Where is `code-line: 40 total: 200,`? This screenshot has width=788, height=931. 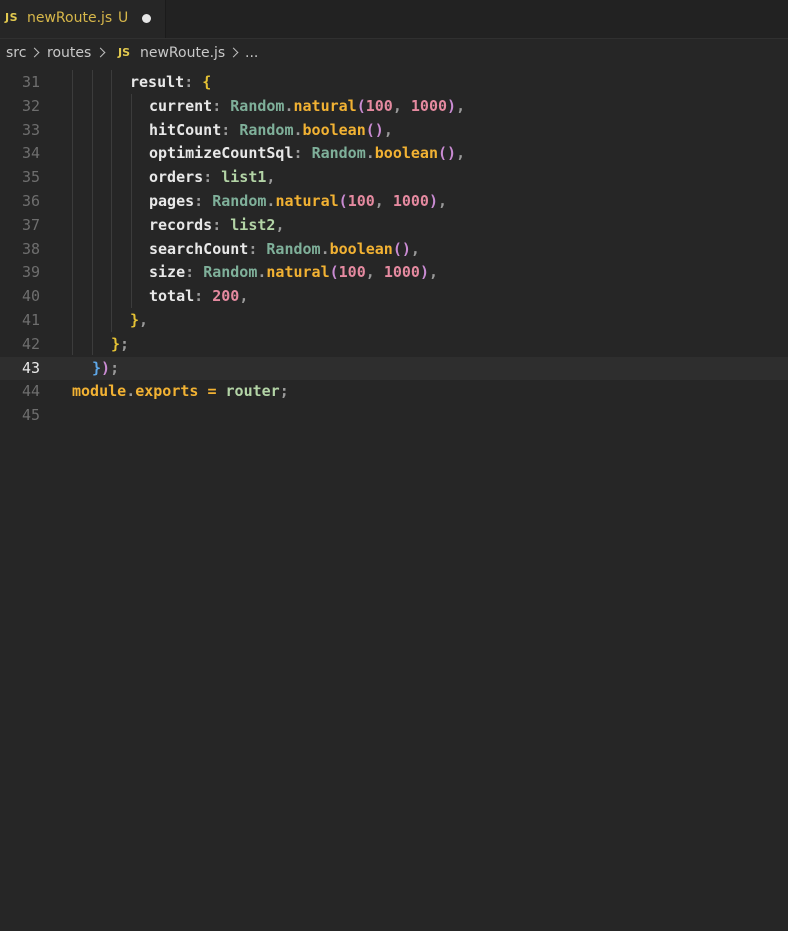 code-line: 40 total: 200, is located at coordinates (394, 297).